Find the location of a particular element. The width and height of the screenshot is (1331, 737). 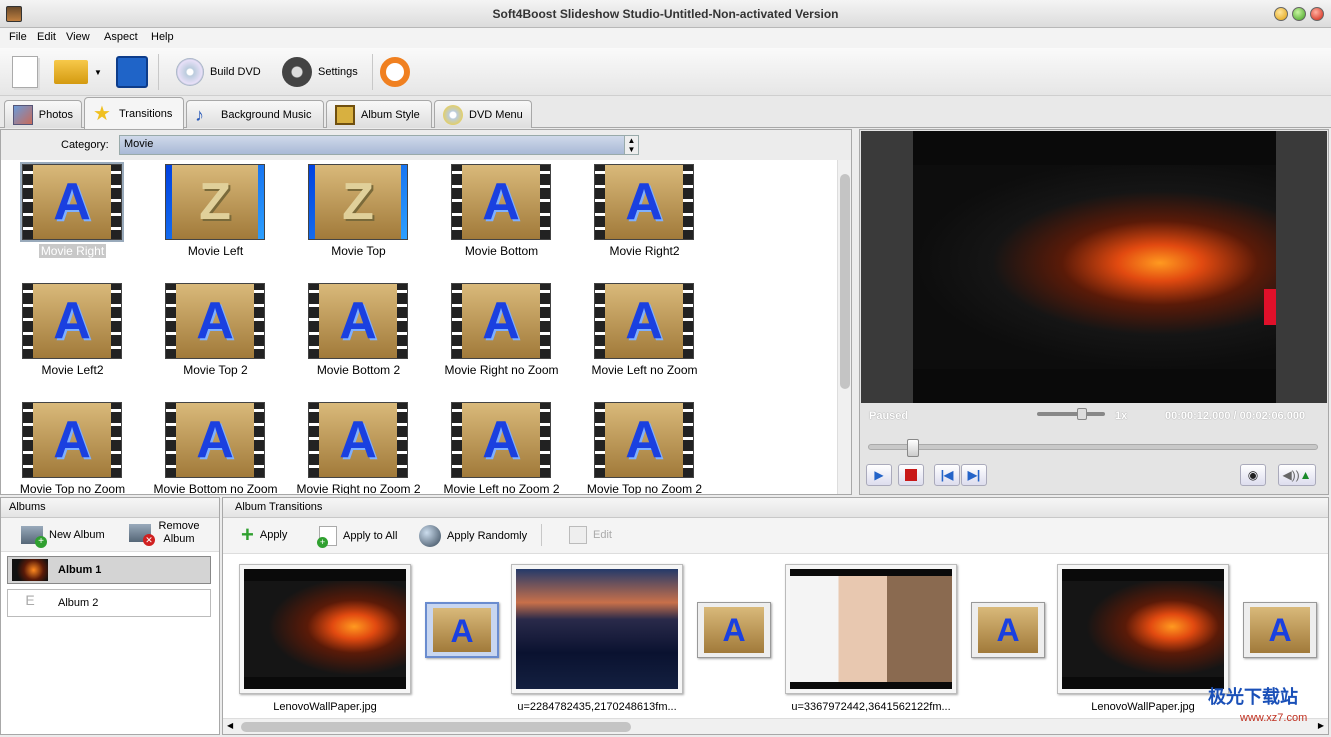

menu-edit: Edit is located at coordinates (46, 37).